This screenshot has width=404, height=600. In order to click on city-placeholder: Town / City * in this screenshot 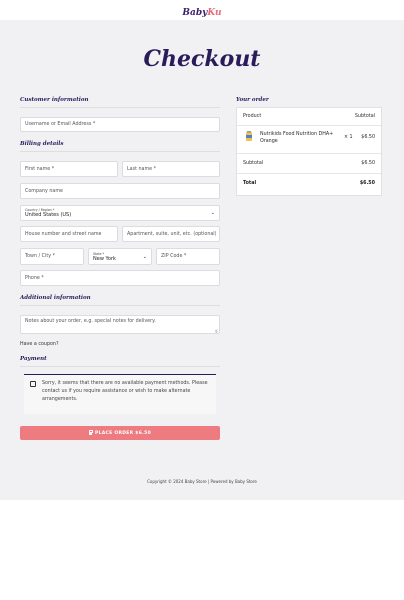, I will do `click(40, 256)`.